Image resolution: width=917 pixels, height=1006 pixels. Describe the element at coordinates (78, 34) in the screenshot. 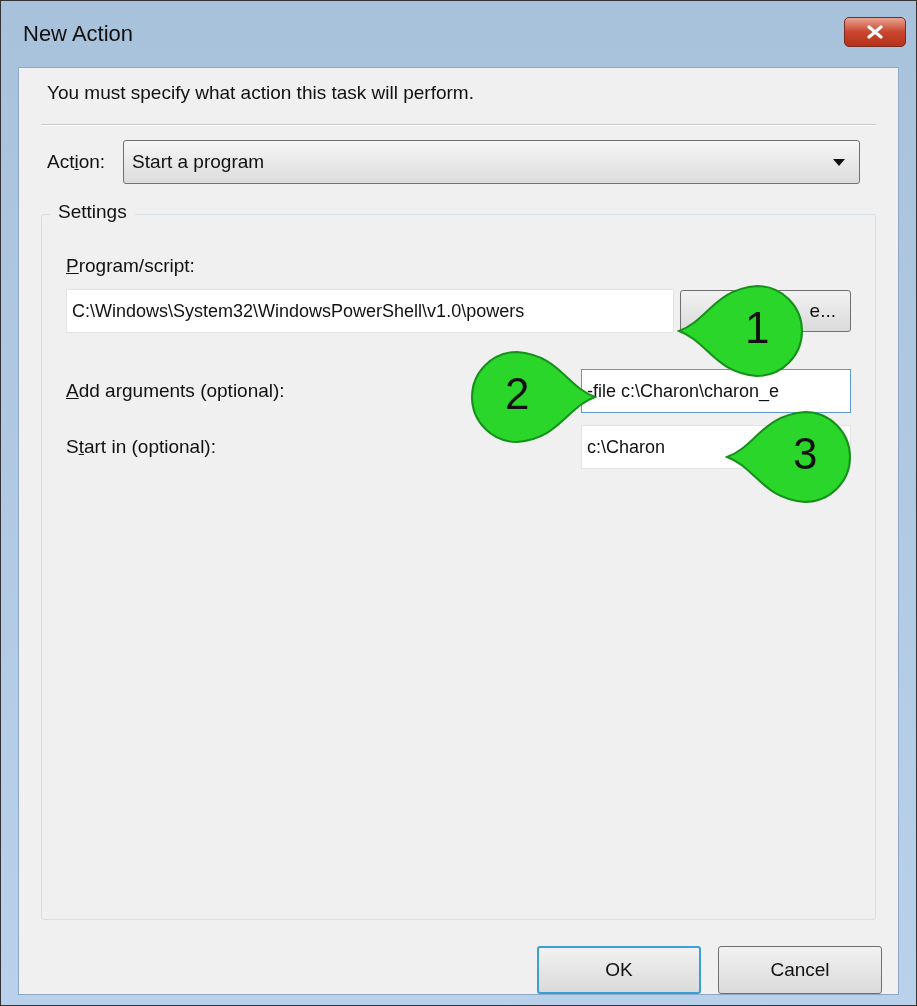

I see `window-title: New Action` at that location.